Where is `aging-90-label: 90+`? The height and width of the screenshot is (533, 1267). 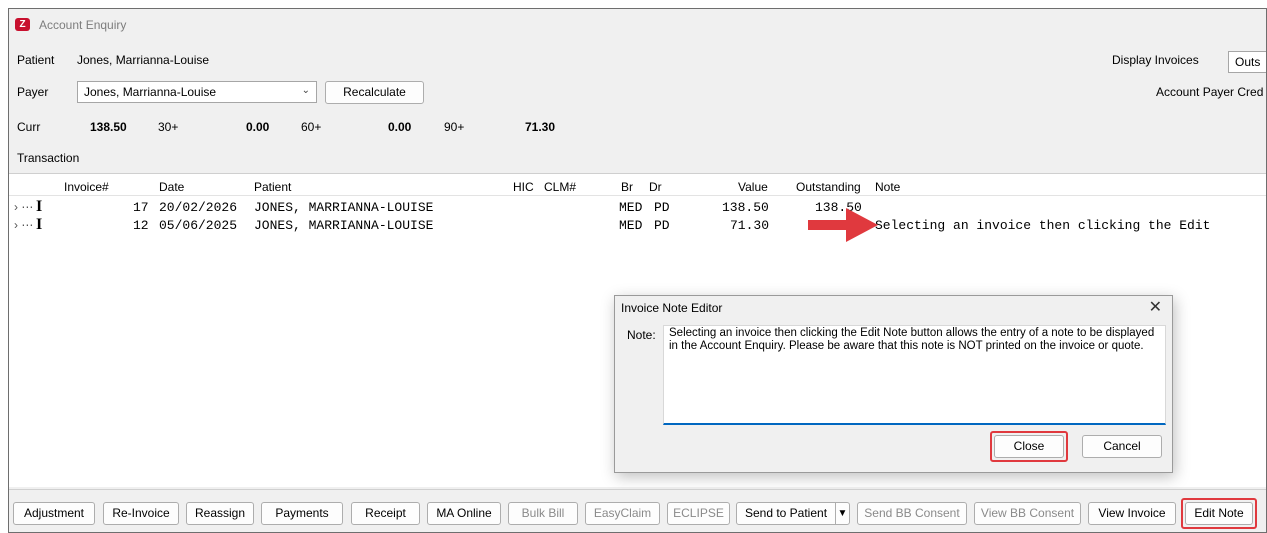
aging-90-label: 90+ is located at coordinates (454, 127).